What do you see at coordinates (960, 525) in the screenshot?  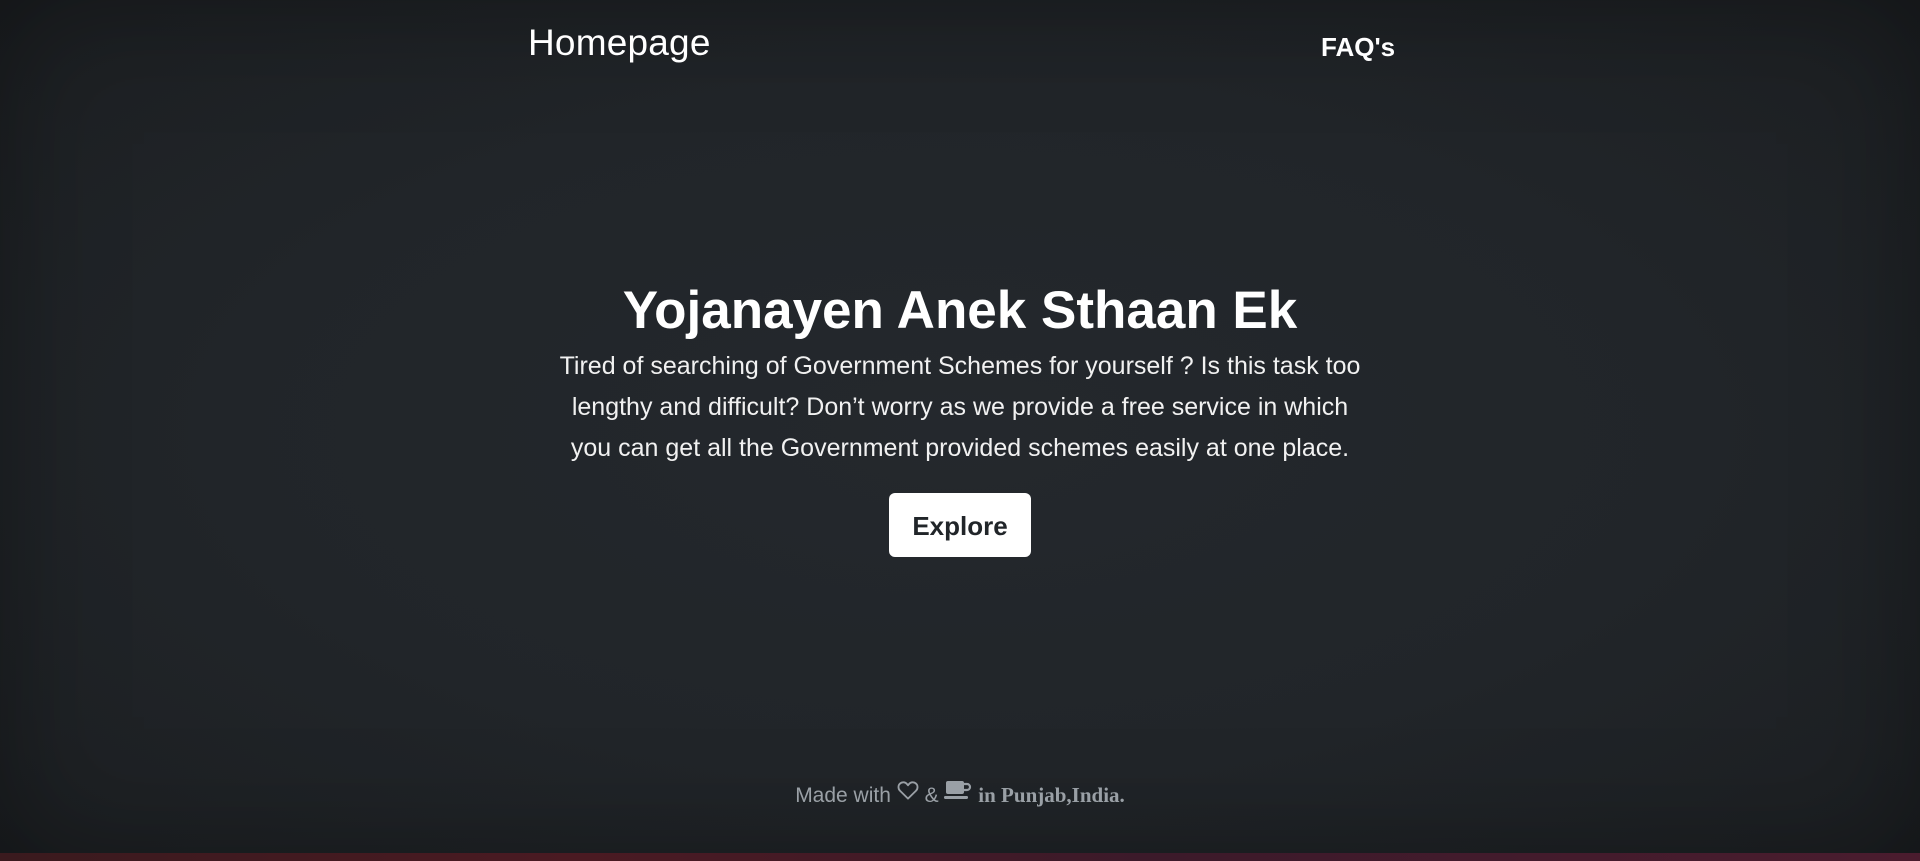 I see `explore-button: Explore` at bounding box center [960, 525].